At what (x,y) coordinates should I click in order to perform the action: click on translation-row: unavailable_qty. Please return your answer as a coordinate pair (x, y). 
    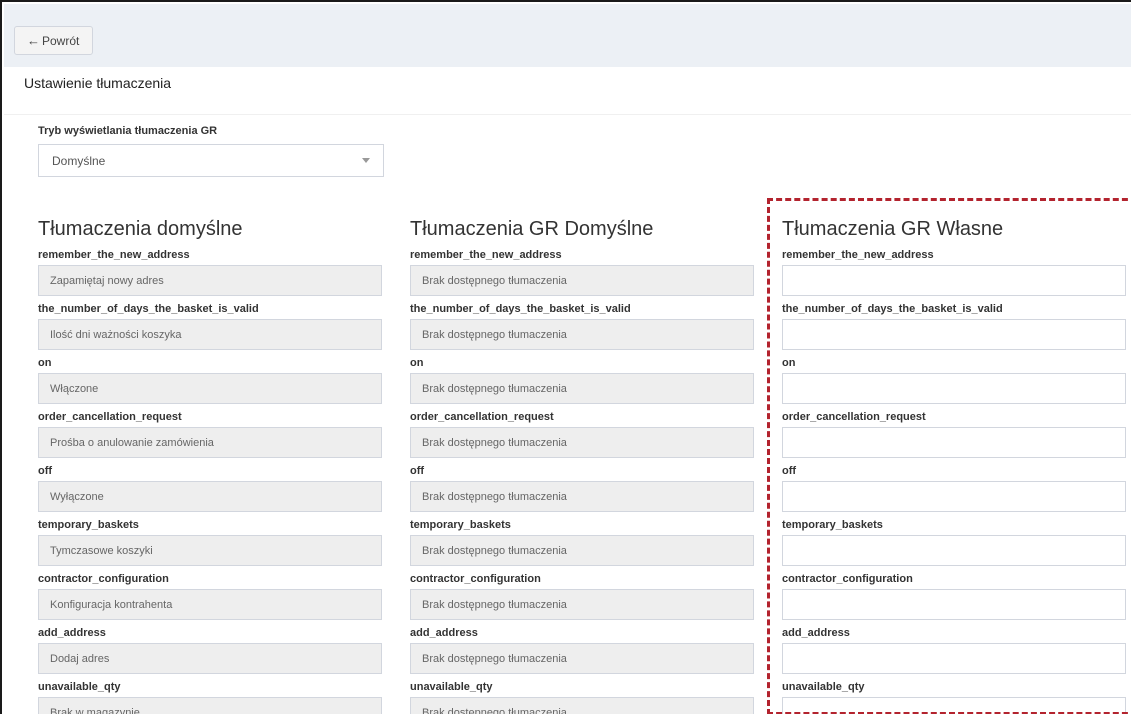
    Looking at the image, I should click on (955, 697).